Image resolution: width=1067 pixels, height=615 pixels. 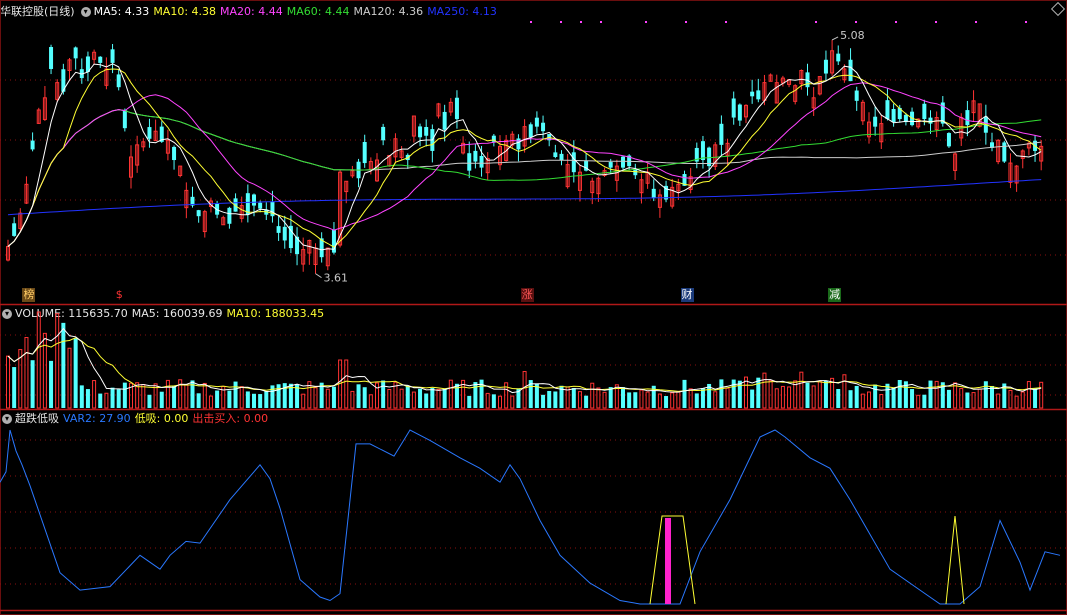 I want to click on ma250-line, so click(x=524, y=197).